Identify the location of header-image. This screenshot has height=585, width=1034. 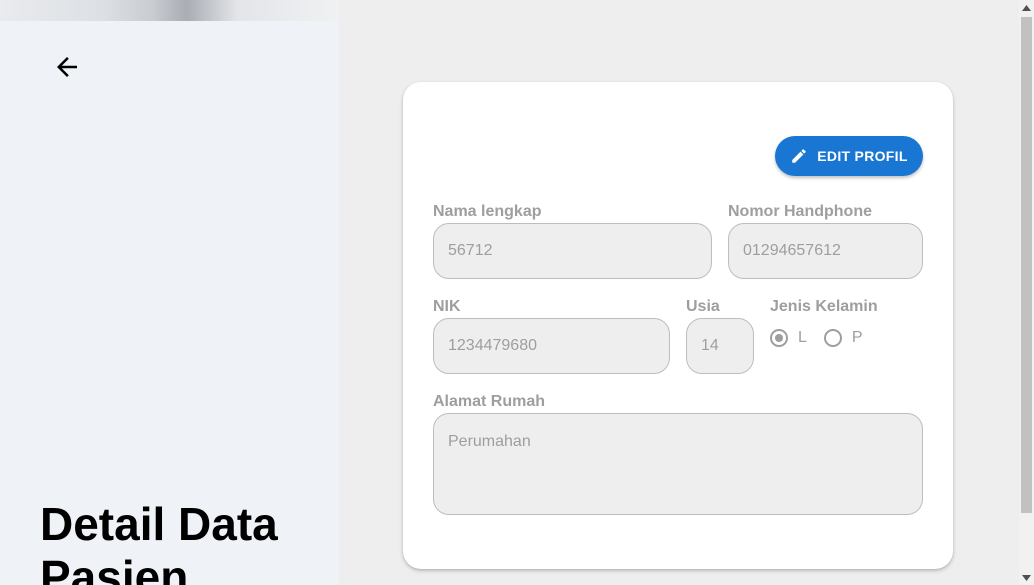
(169, 10).